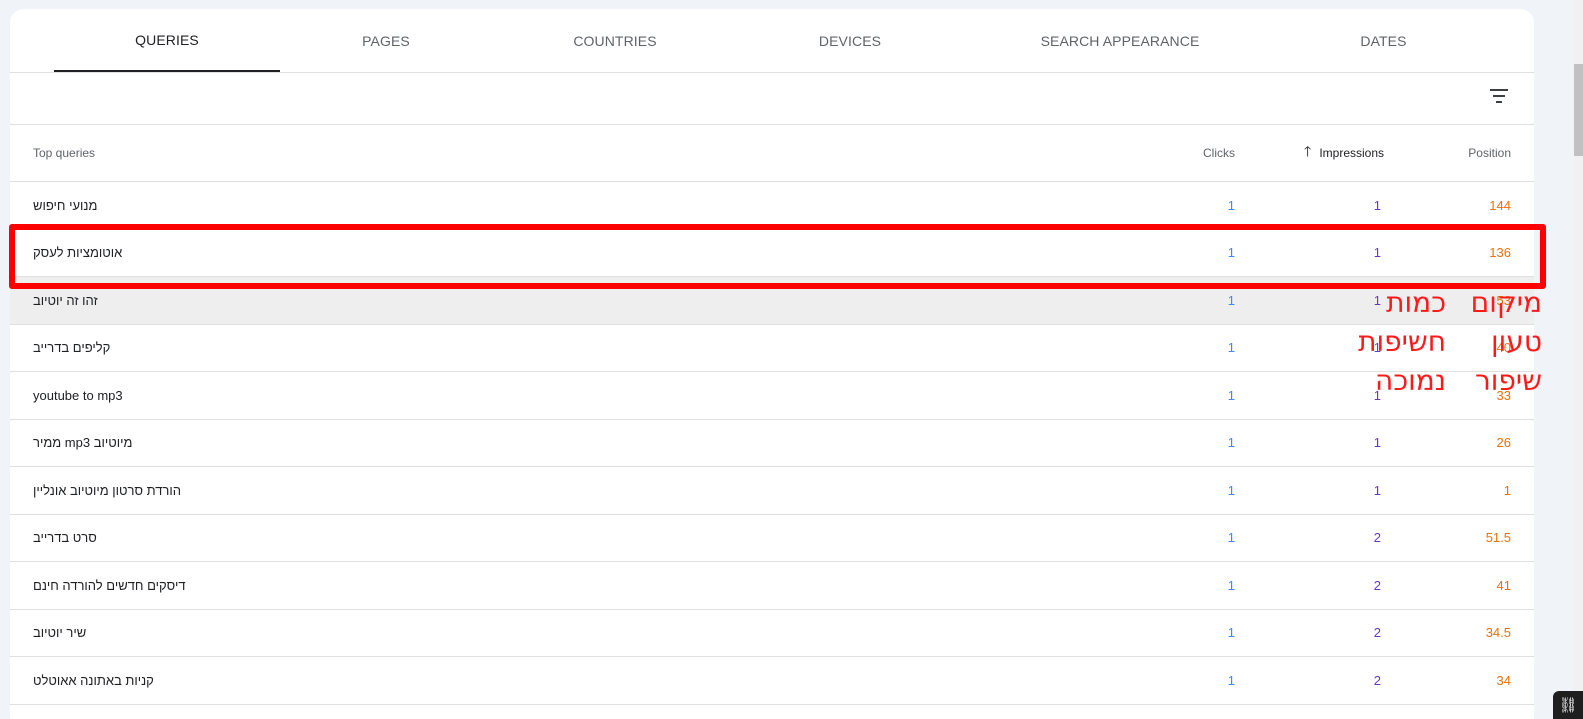 The image size is (1583, 719). Describe the element at coordinates (772, 206) in the screenshot. I see `table-row: מנועי חיפוש 1 1 144` at that location.